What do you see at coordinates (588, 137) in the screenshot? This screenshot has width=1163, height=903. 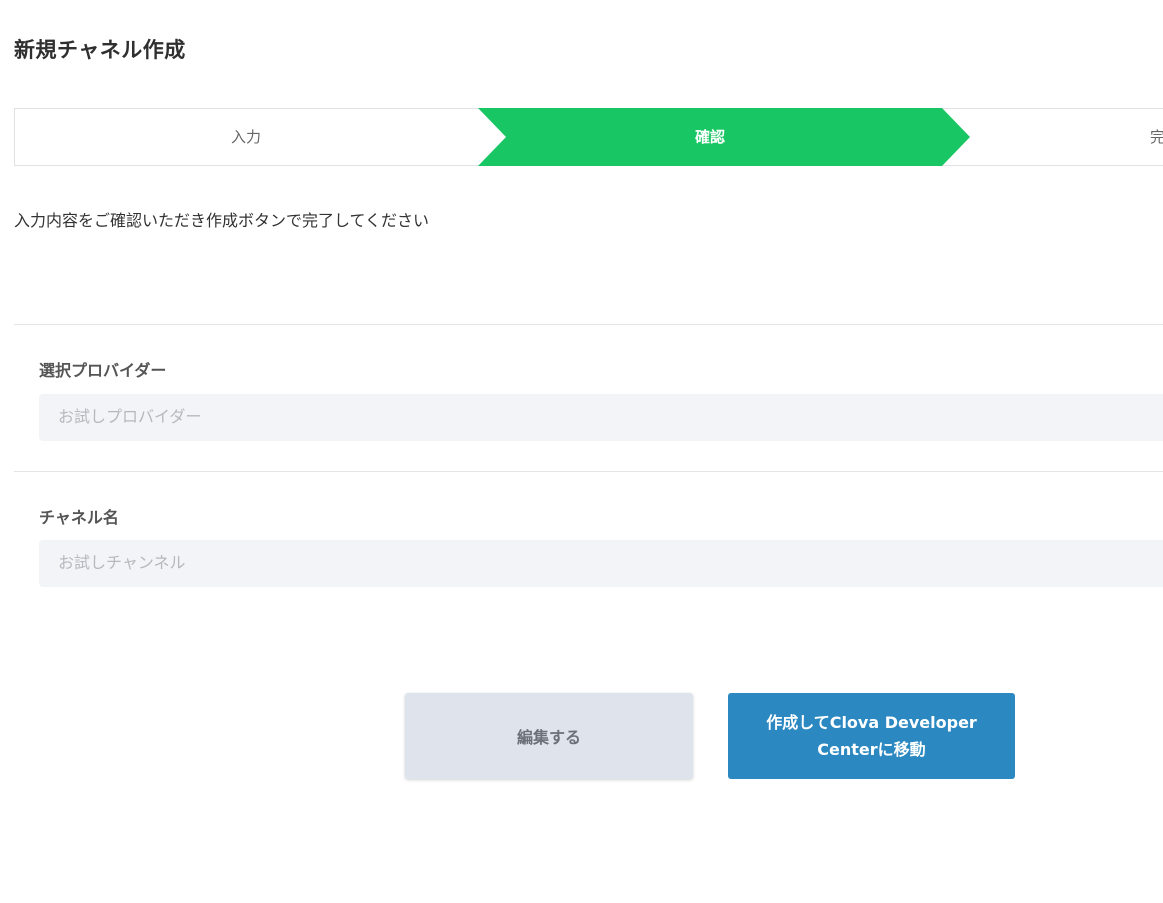 I see `progress-stepper: 入力 確認 完` at bounding box center [588, 137].